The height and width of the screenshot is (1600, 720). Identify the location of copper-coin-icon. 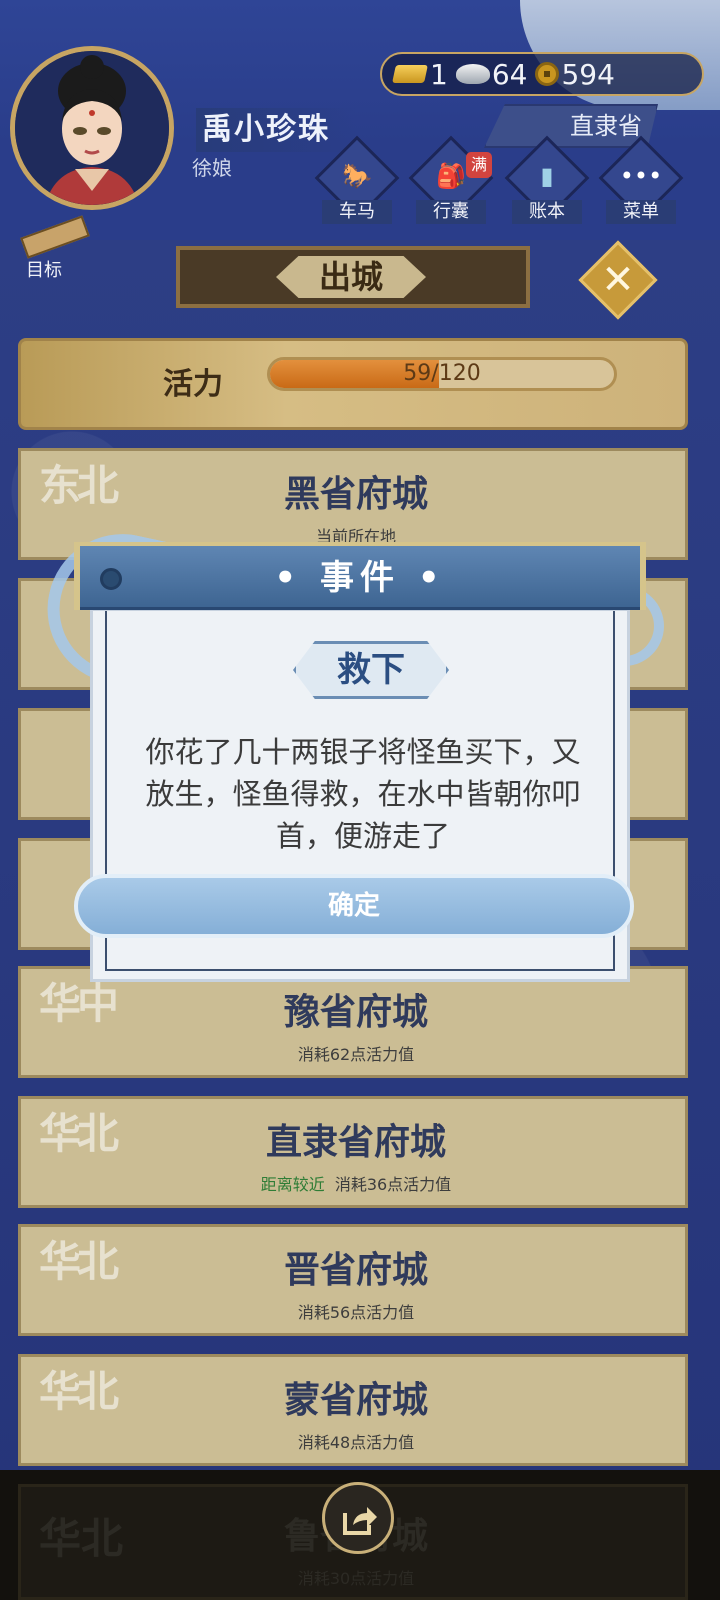
(547, 74).